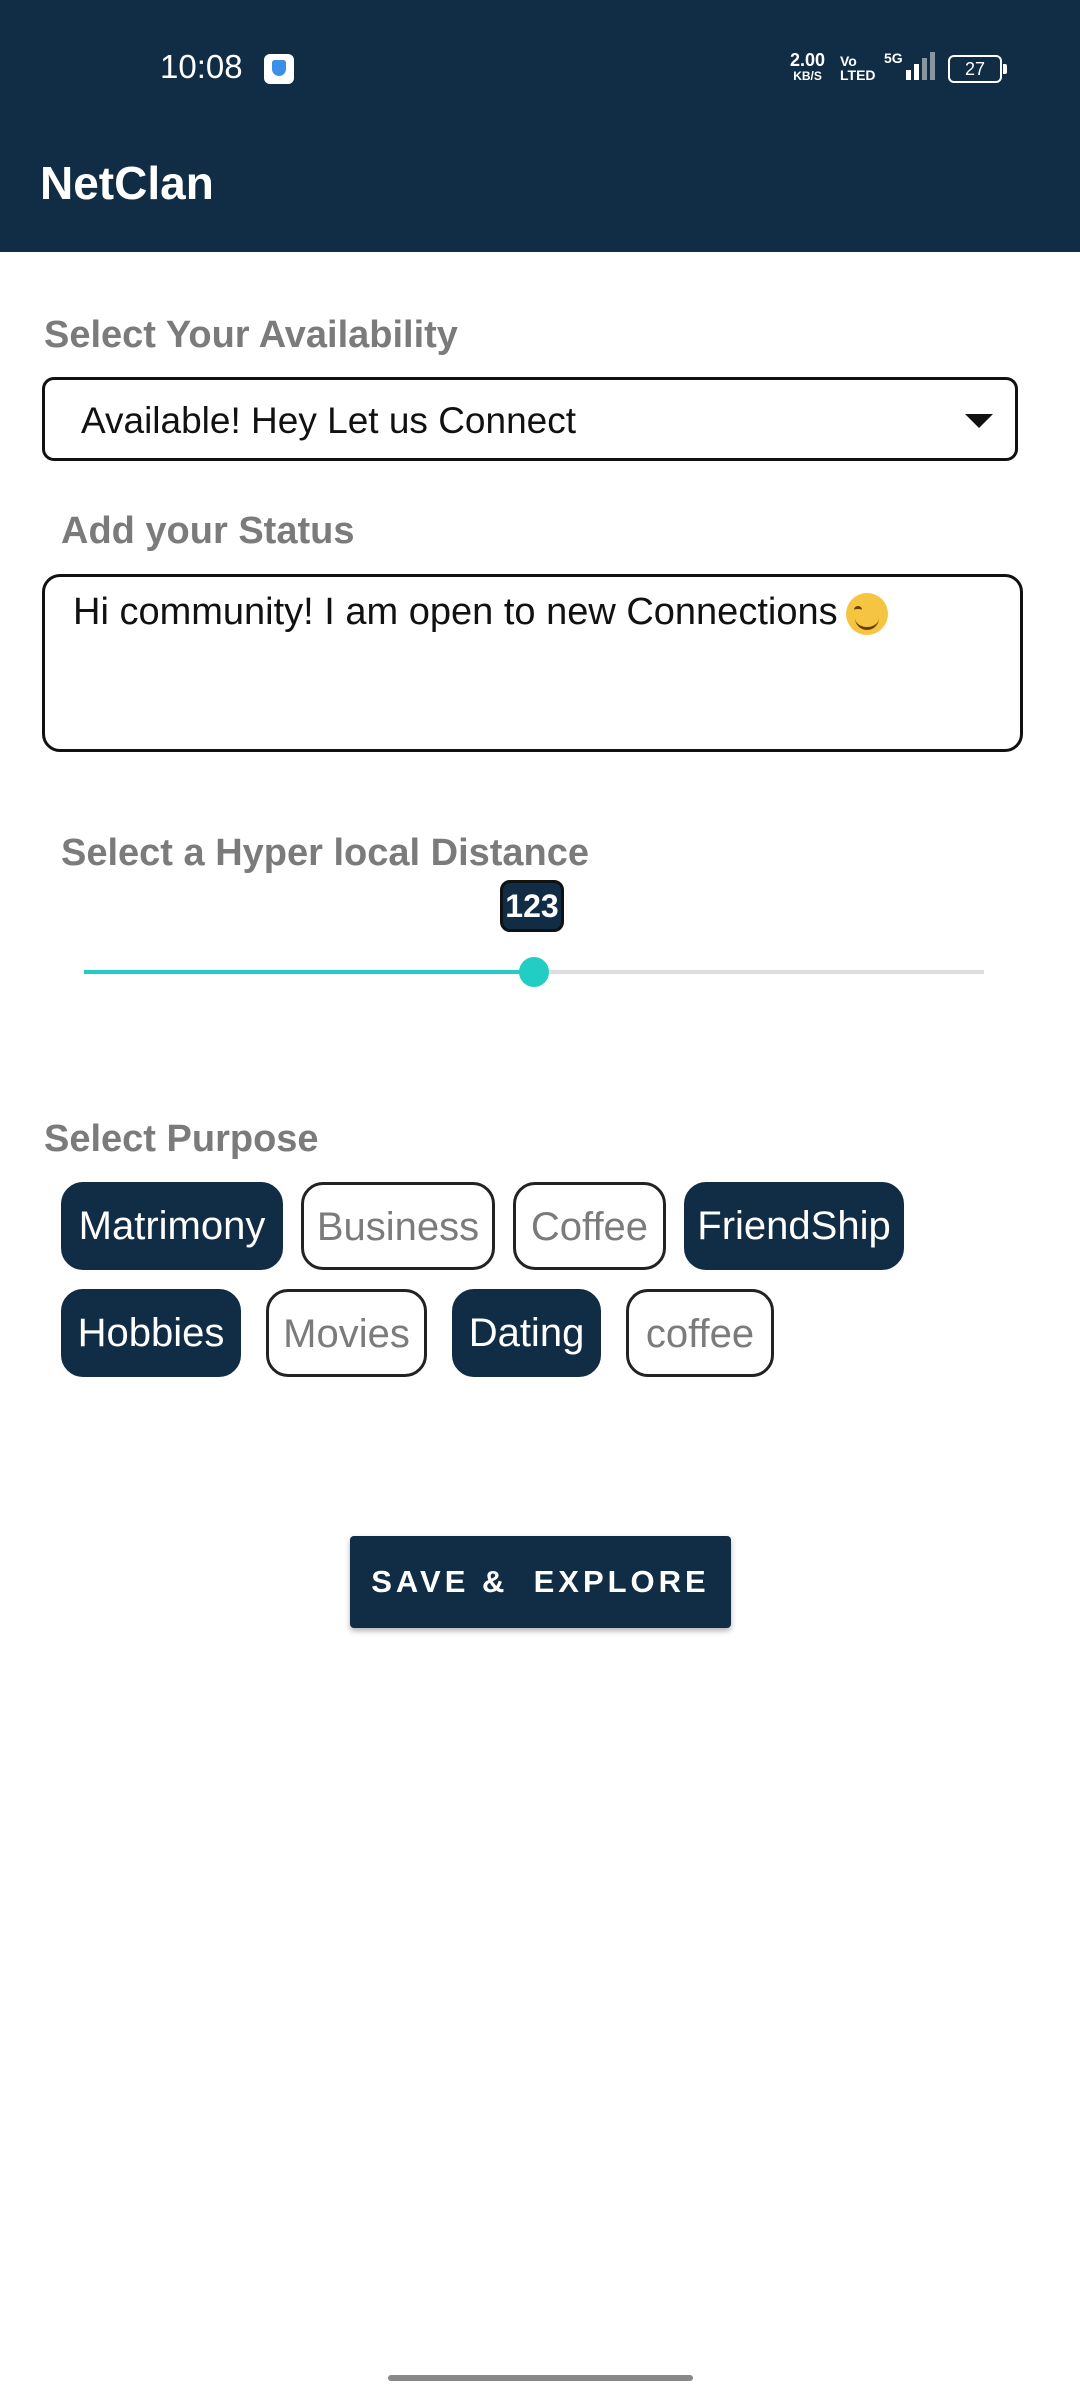  Describe the element at coordinates (309, 972) in the screenshot. I see `slider-fill` at that location.